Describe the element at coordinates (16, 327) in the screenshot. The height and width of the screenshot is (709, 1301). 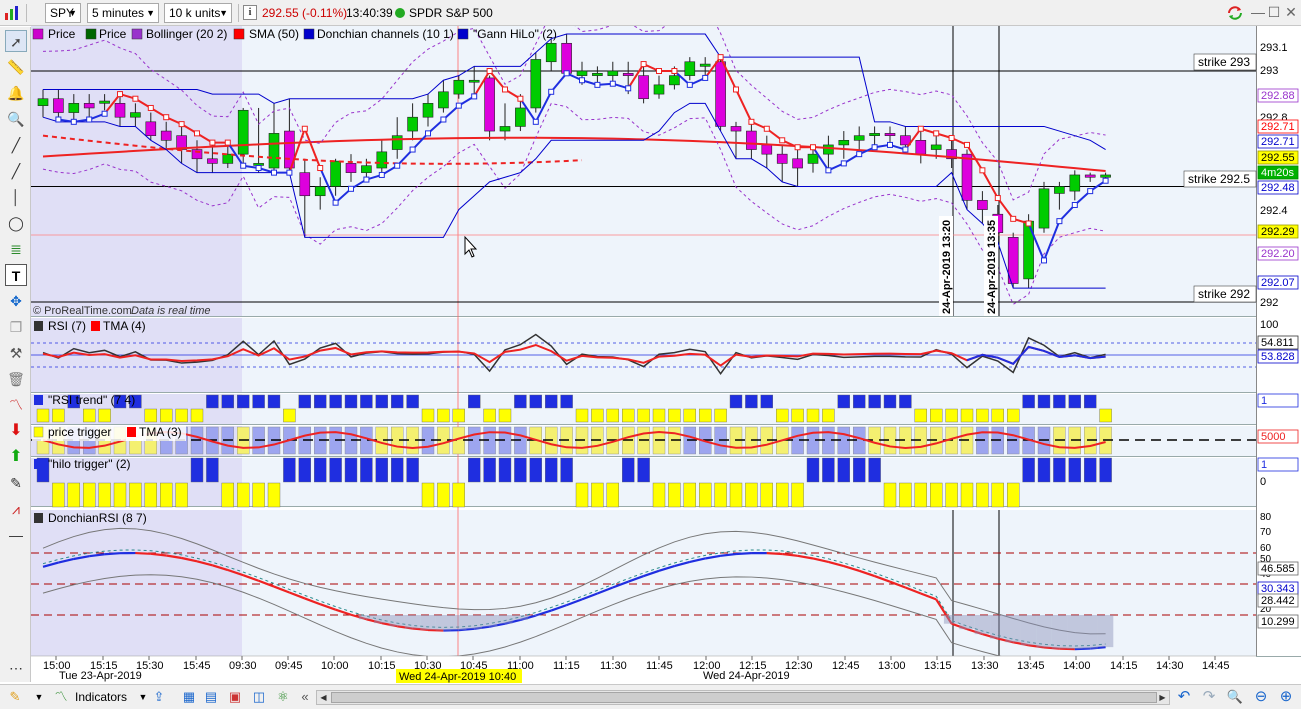
I see `copy-icon: ❐` at that location.